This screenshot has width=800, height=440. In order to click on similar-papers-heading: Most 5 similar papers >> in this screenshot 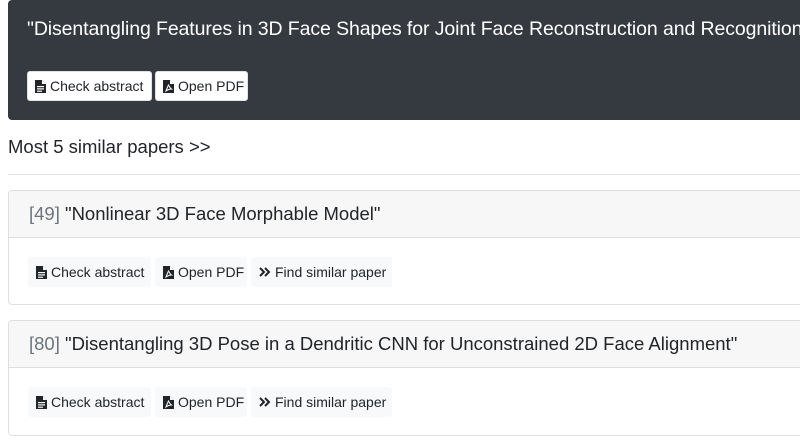, I will do `click(109, 146)`.